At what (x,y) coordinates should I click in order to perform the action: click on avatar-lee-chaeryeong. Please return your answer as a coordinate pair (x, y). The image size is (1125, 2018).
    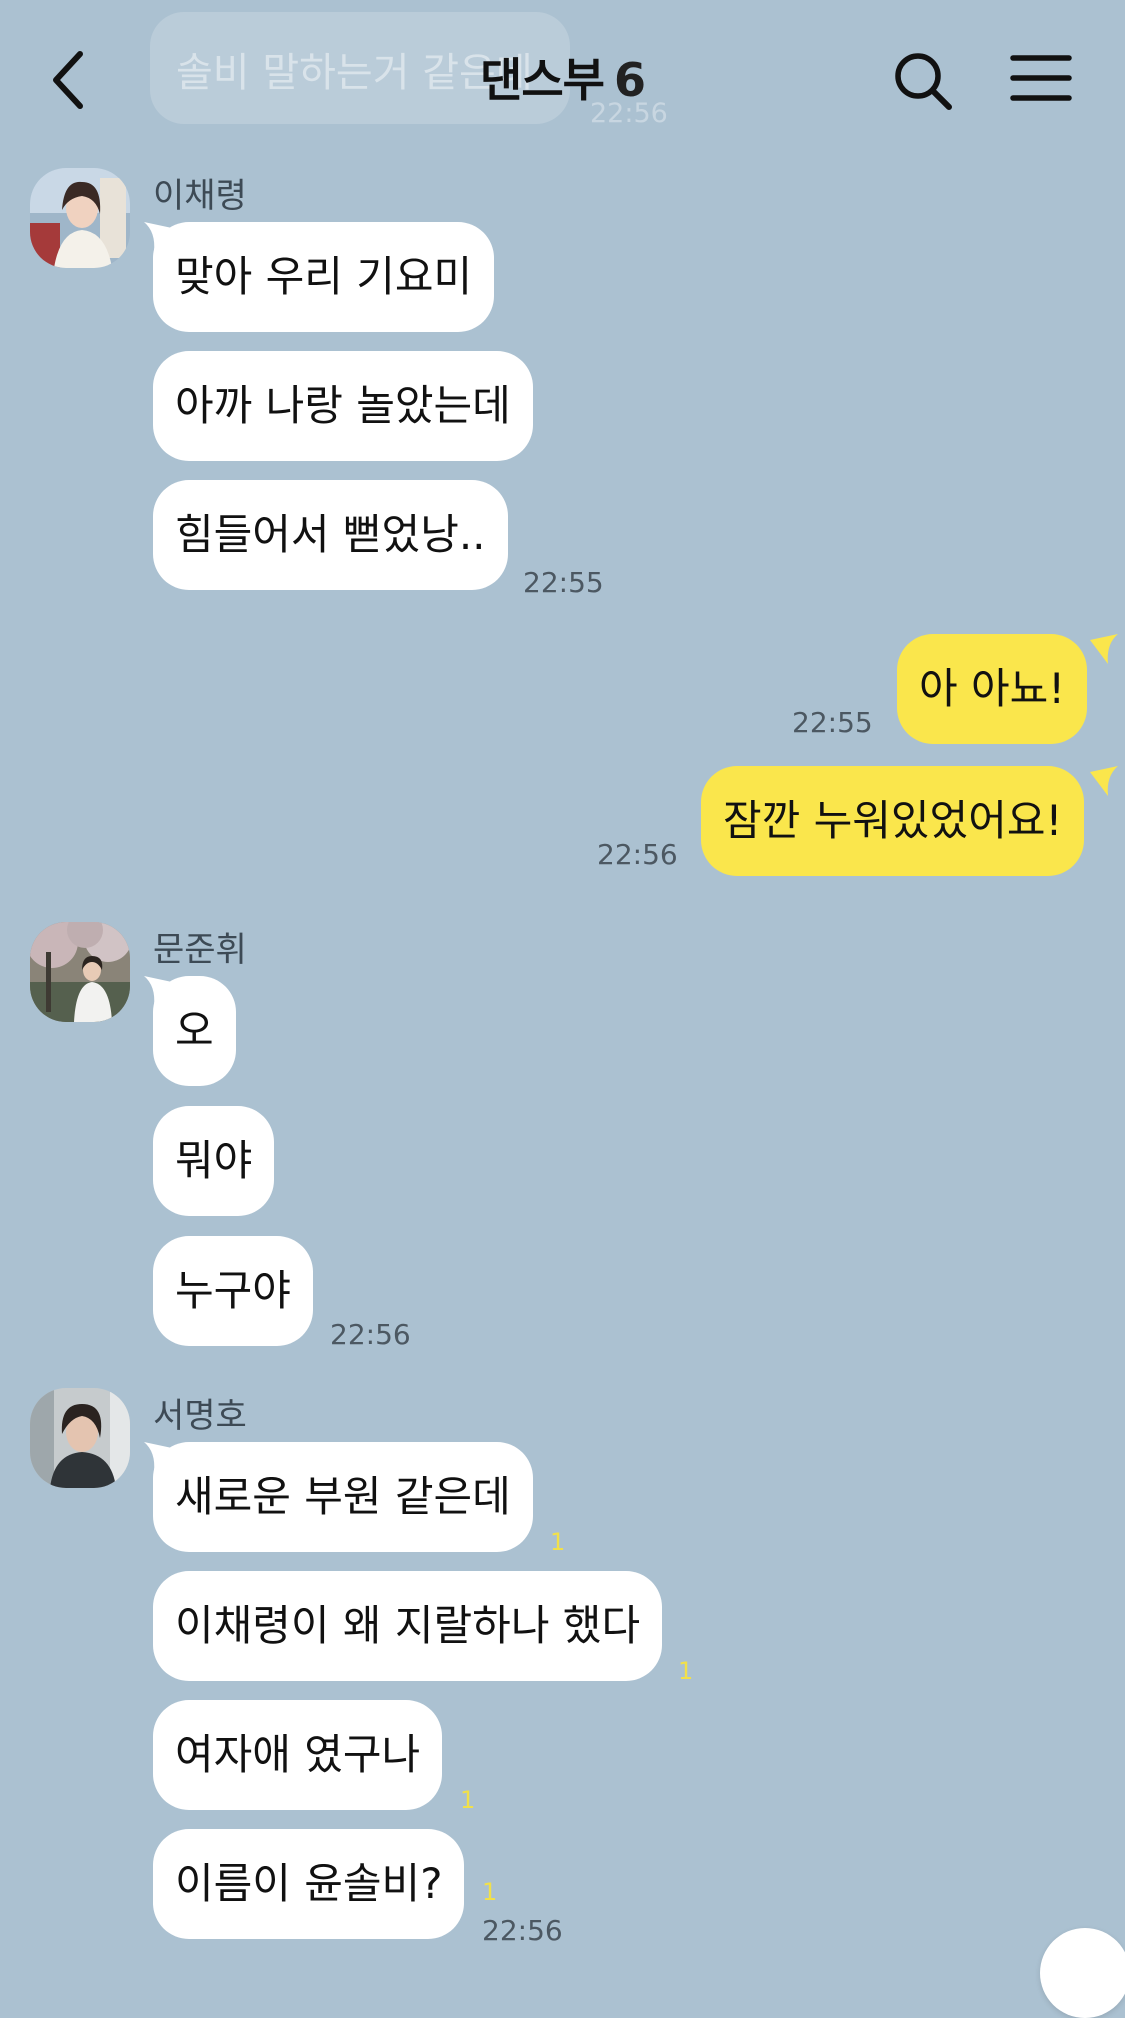
    Looking at the image, I should click on (80, 218).